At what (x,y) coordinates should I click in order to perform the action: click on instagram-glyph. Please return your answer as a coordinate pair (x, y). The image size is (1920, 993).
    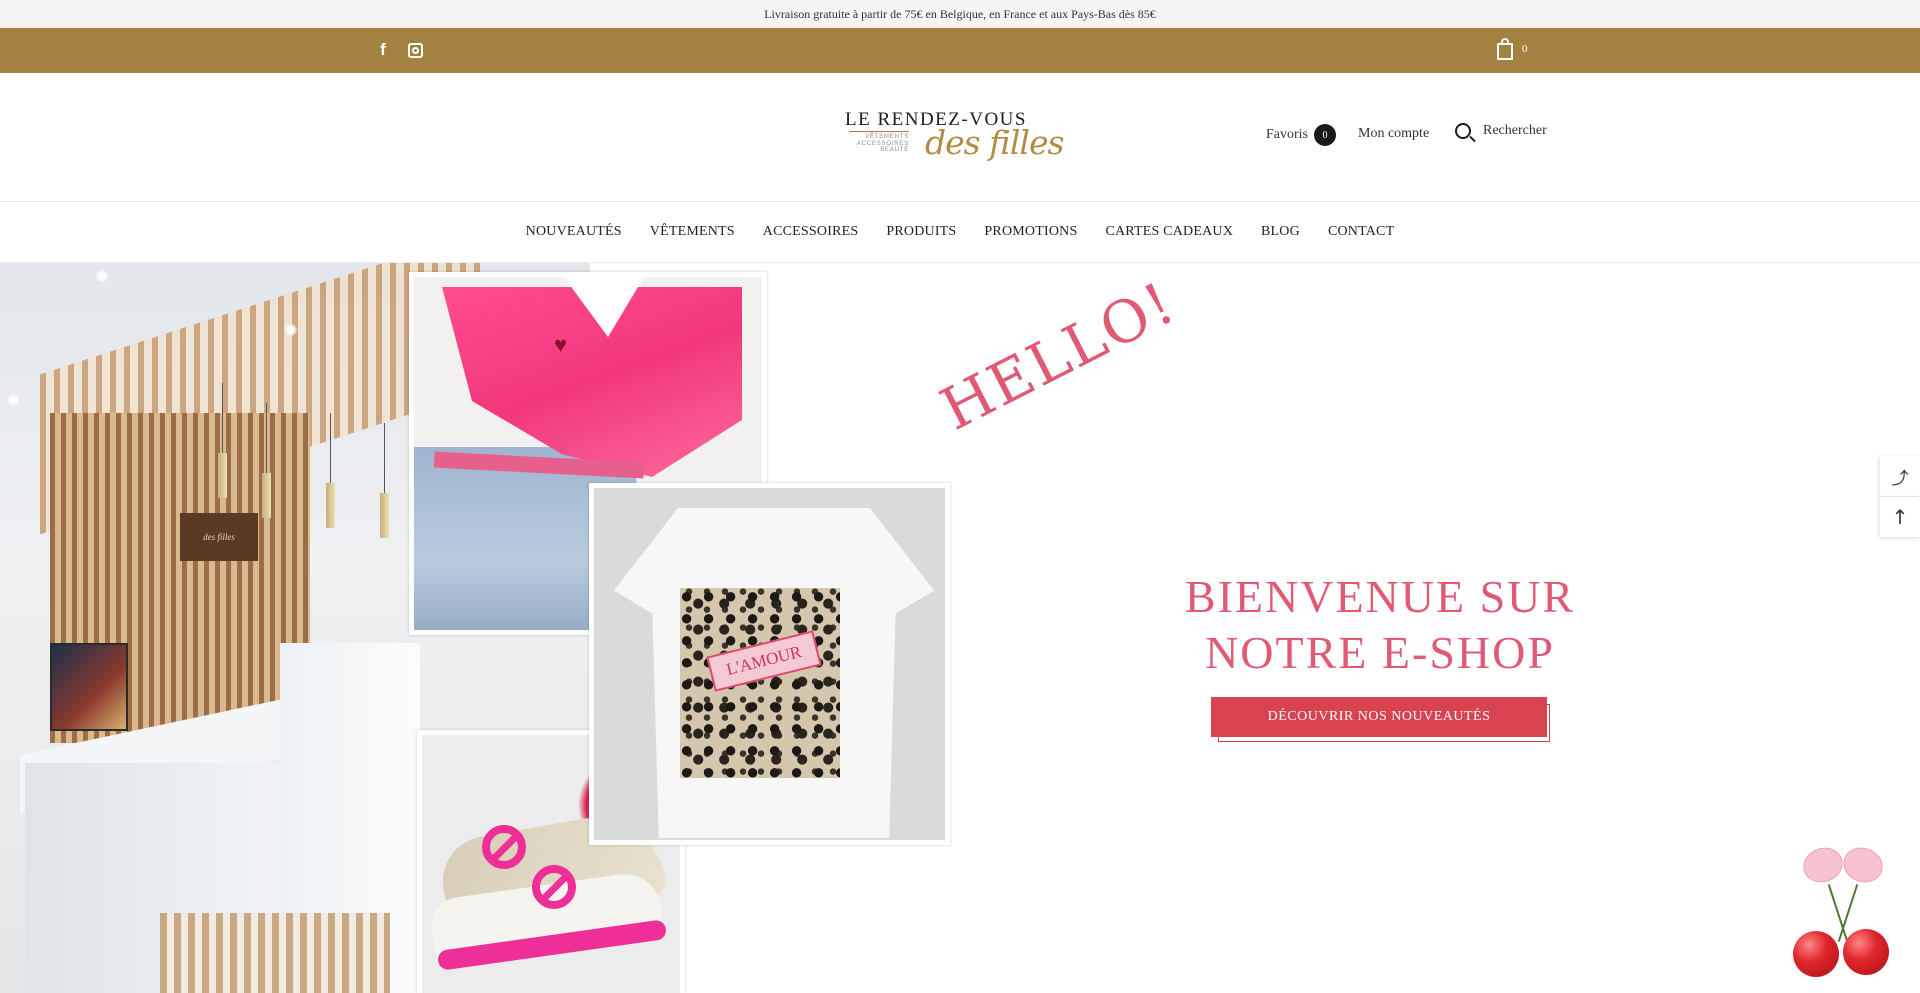
    Looking at the image, I should click on (415, 50).